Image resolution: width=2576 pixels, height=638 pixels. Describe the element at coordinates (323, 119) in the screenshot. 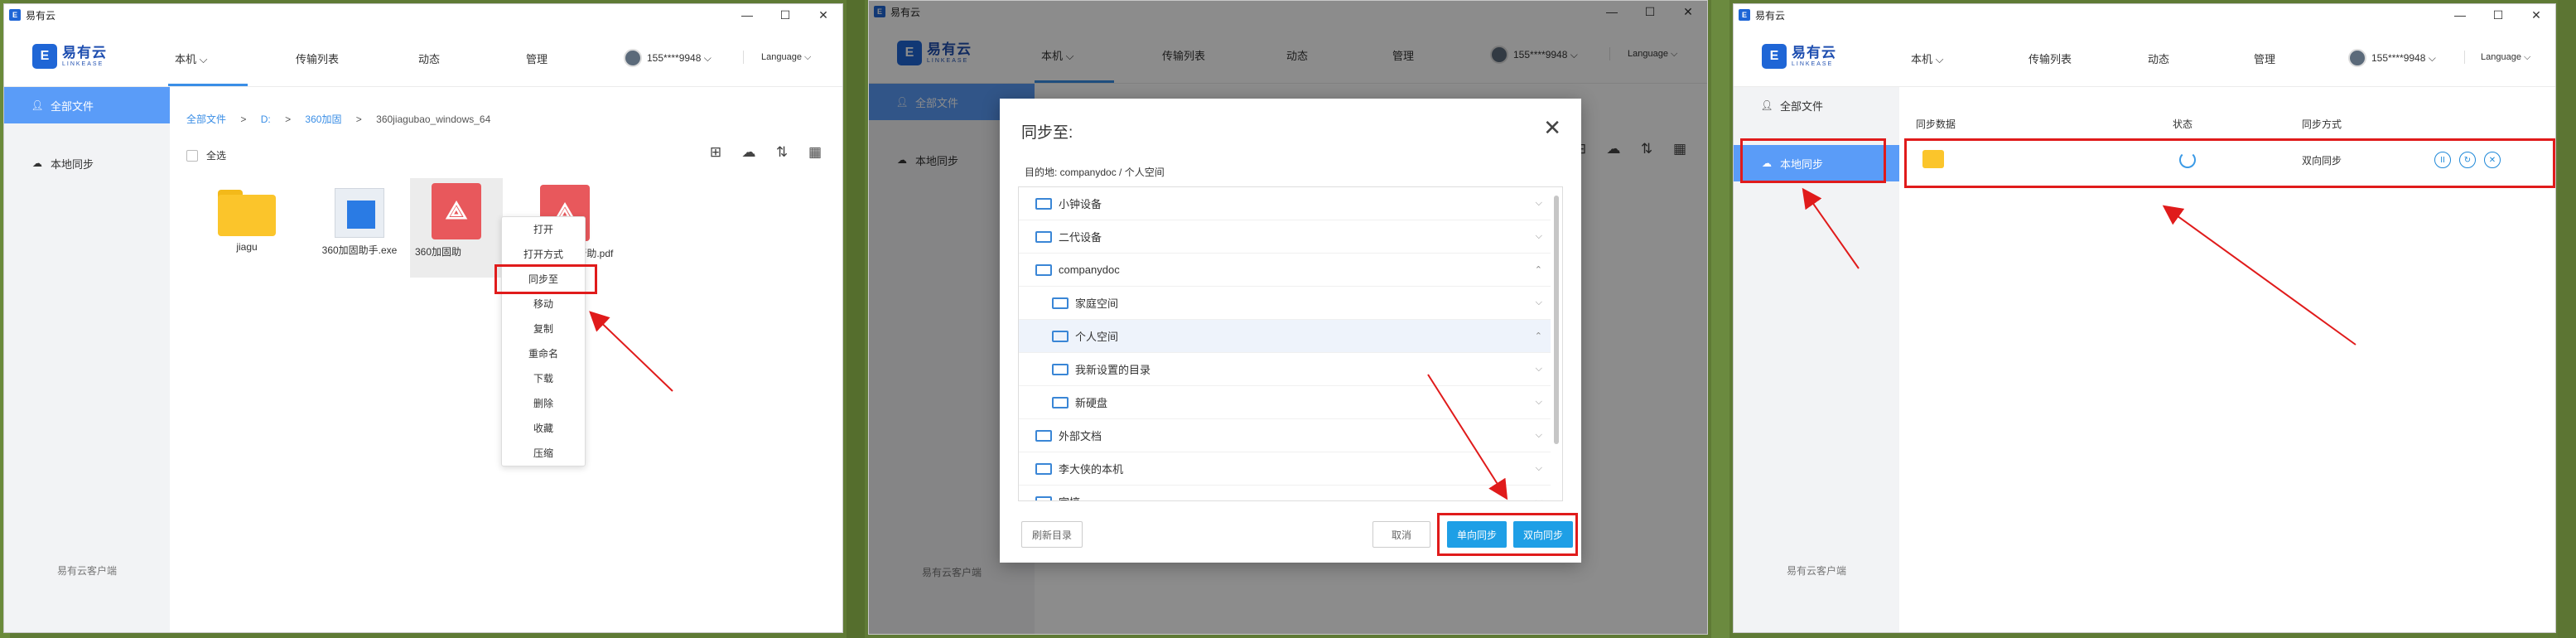

I see `breadcrumb-item: 360加固` at that location.